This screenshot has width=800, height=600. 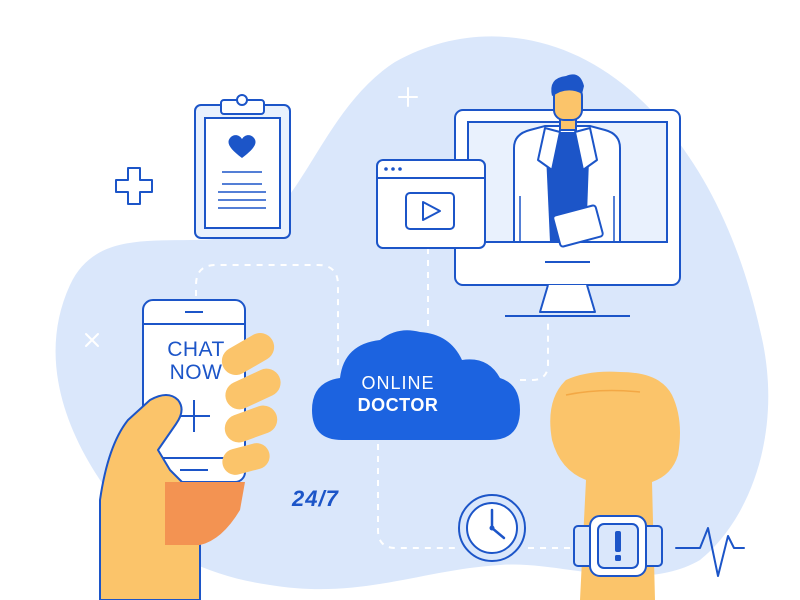 I want to click on alert-icon, so click(x=618, y=546).